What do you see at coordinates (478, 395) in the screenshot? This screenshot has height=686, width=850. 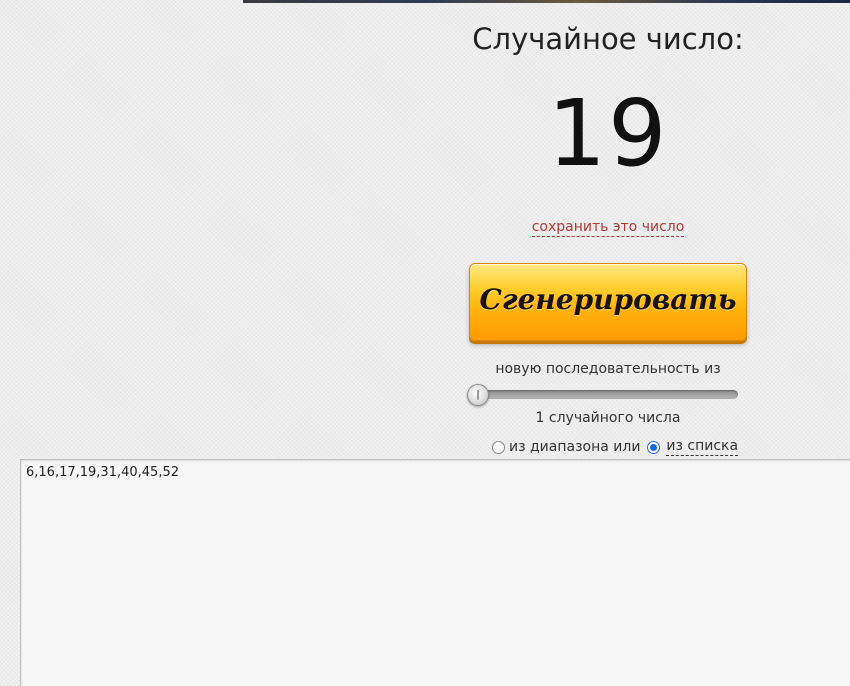 I see `count-slider-handle` at bounding box center [478, 395].